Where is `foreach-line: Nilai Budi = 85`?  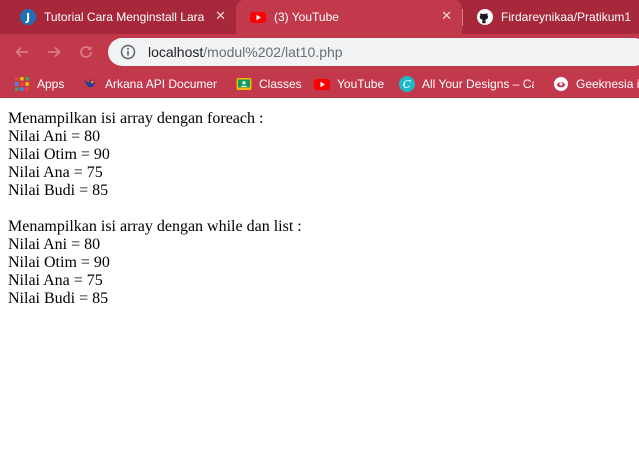
foreach-line: Nilai Budi = 85 is located at coordinates (58, 190).